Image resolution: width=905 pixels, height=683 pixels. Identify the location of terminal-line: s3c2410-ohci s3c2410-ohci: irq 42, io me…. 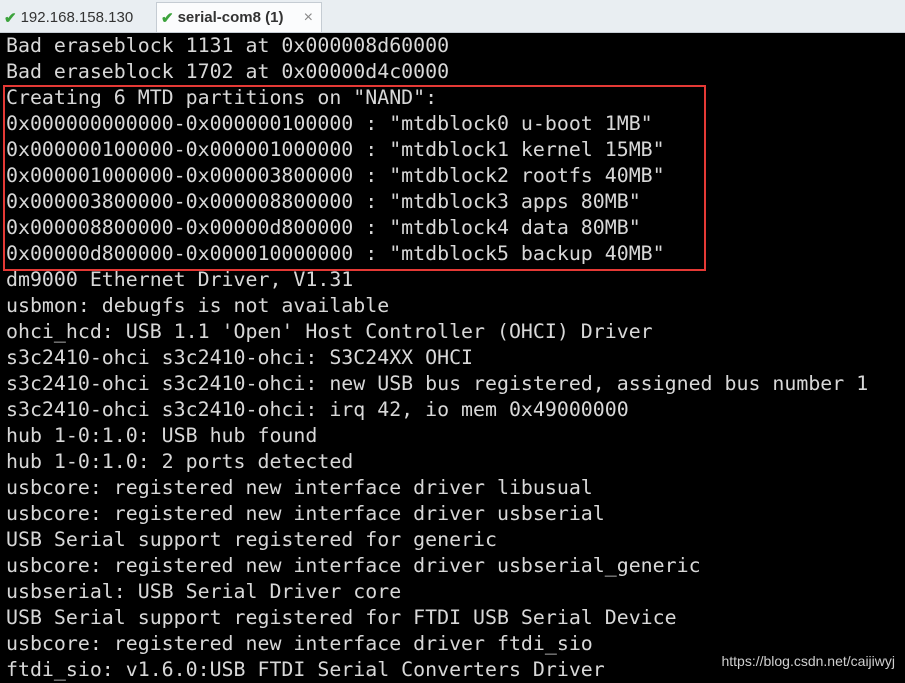
(455, 410).